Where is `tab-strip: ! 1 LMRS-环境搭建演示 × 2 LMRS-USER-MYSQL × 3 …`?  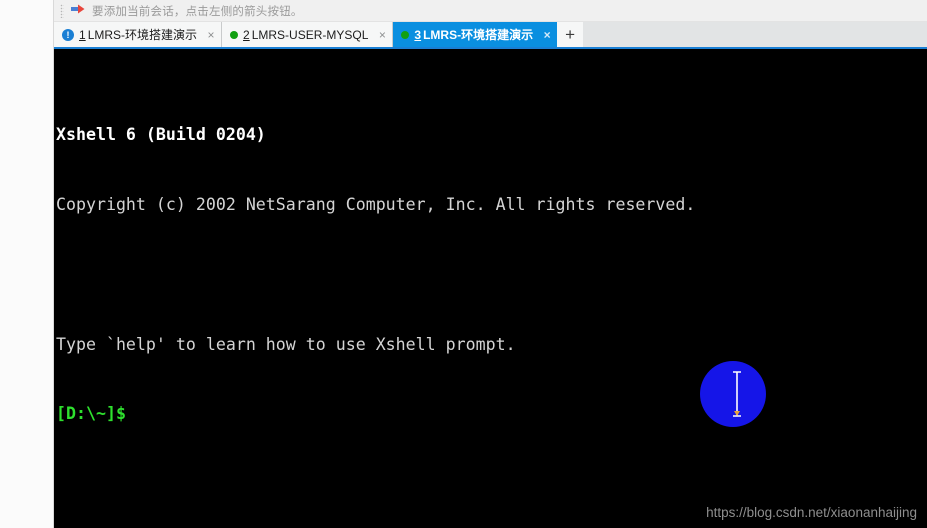
tab-strip: ! 1 LMRS-环境搭建演示 × 2 LMRS-USER-MYSQL × 3 … is located at coordinates (490, 34).